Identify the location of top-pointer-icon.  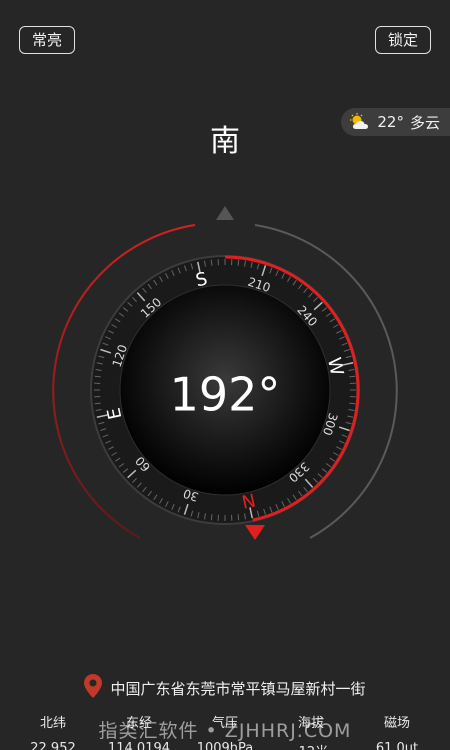
(225, 213).